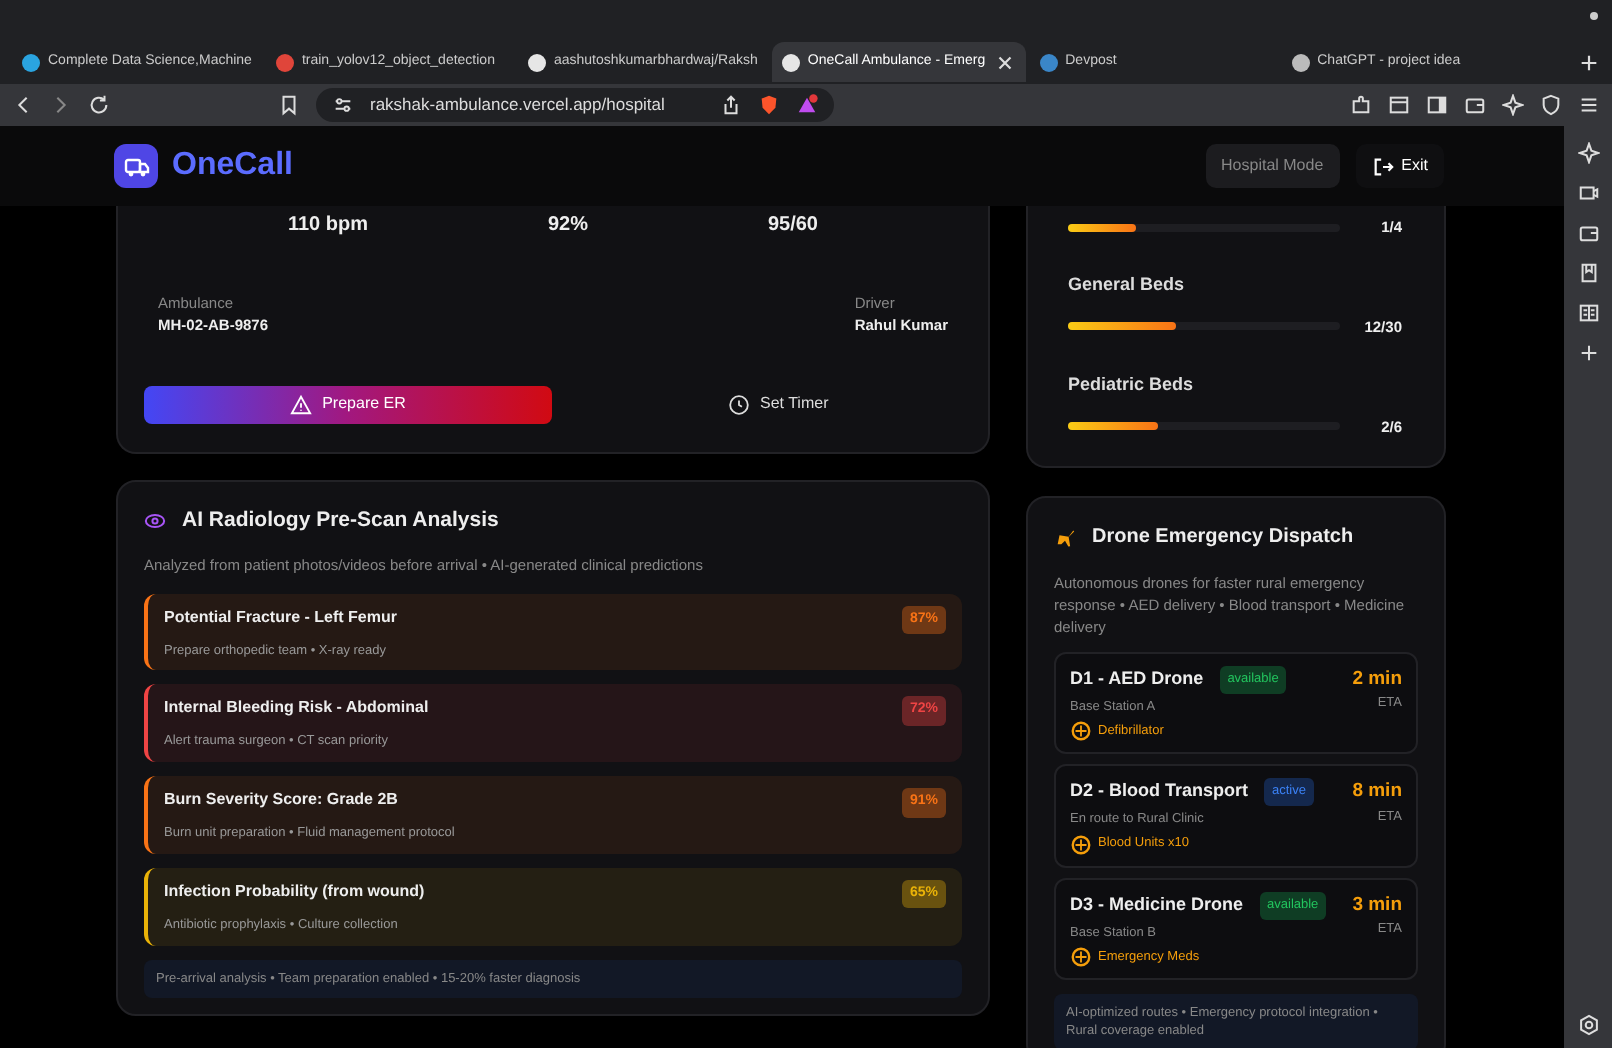  What do you see at coordinates (1589, 62) in the screenshot?
I see `new-tab-icon` at bounding box center [1589, 62].